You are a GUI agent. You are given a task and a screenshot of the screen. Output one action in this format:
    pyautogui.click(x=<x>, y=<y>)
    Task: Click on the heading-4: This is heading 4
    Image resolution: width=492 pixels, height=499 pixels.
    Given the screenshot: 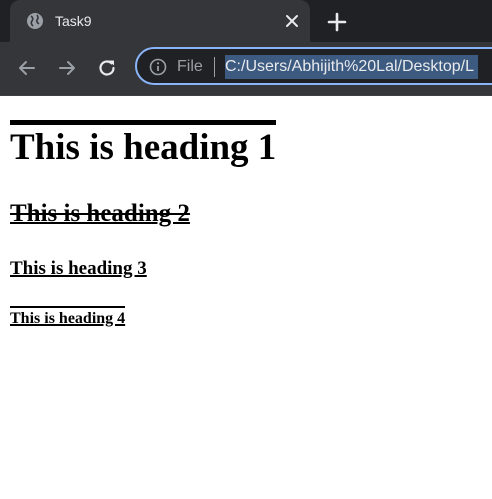 What is the action you would take?
    pyautogui.click(x=68, y=317)
    